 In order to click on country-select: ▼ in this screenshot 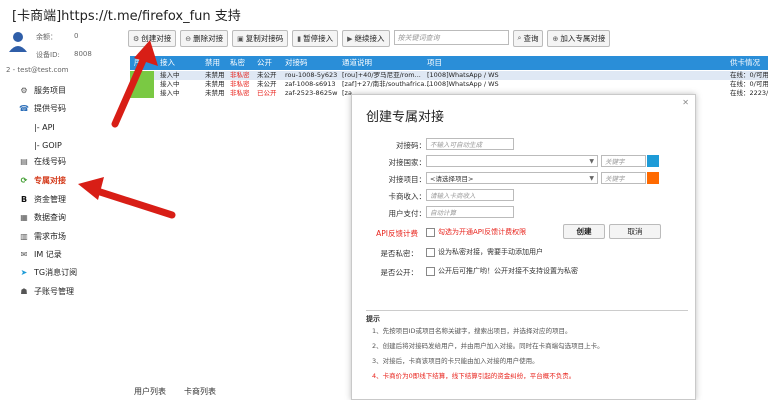, I will do `click(512, 161)`.